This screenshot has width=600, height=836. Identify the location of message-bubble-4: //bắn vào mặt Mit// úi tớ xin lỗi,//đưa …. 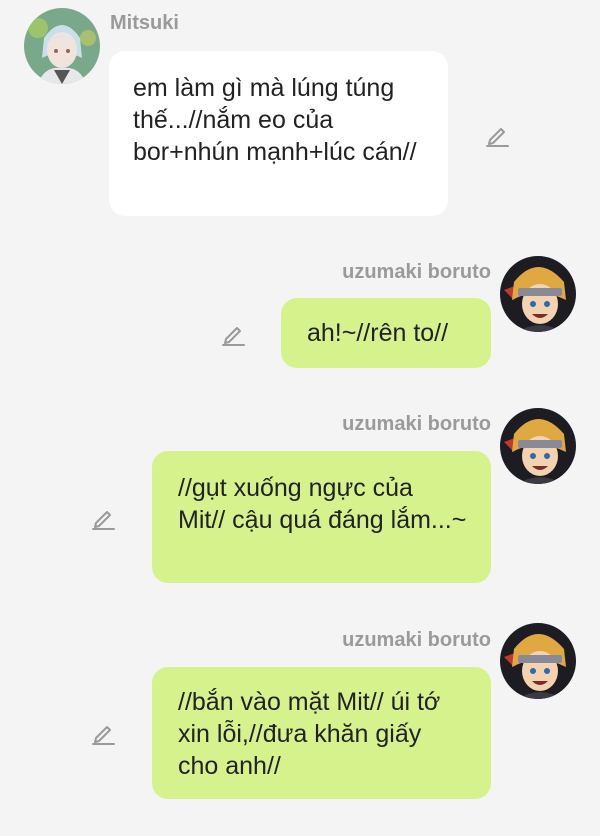
(321, 733).